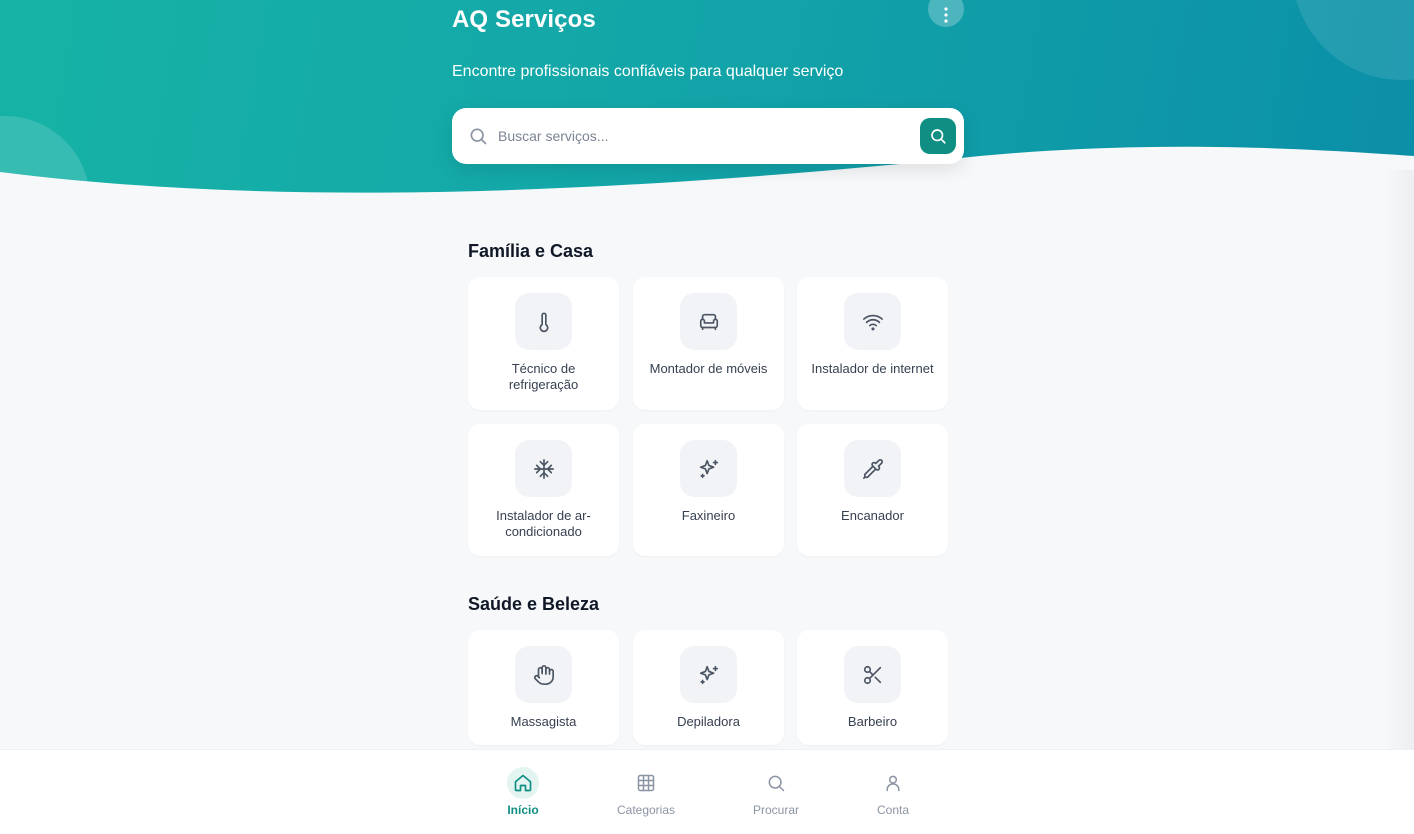 This screenshot has height=834, width=1414. What do you see at coordinates (708, 721) in the screenshot?
I see `service-label: Depiladora` at bounding box center [708, 721].